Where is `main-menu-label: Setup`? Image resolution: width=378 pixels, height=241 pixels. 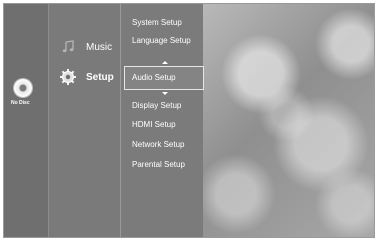
main-menu-label: Setup is located at coordinates (100, 77).